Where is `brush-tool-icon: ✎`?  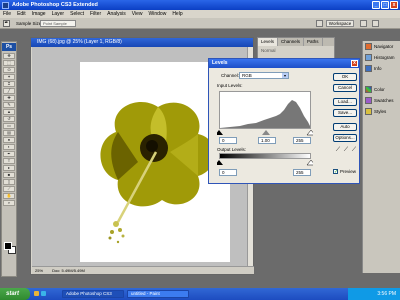 brush-tool-icon: ✎ is located at coordinates (9, 105).